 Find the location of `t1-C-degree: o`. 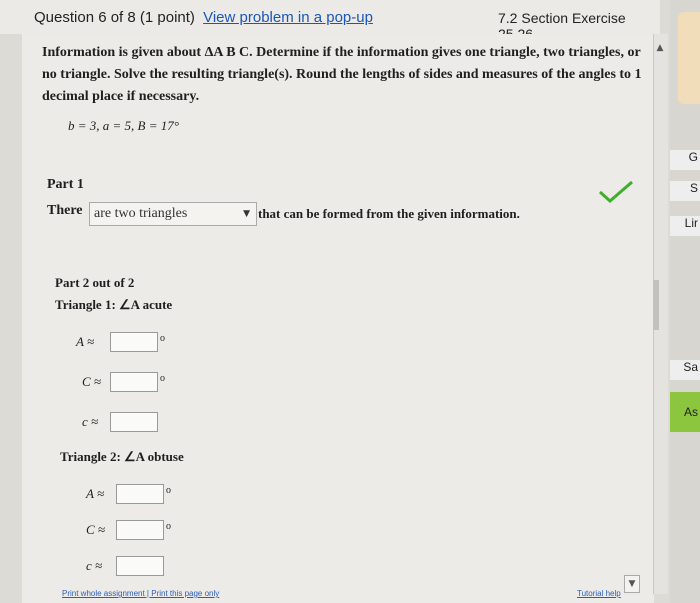

t1-C-degree: o is located at coordinates (162, 378).